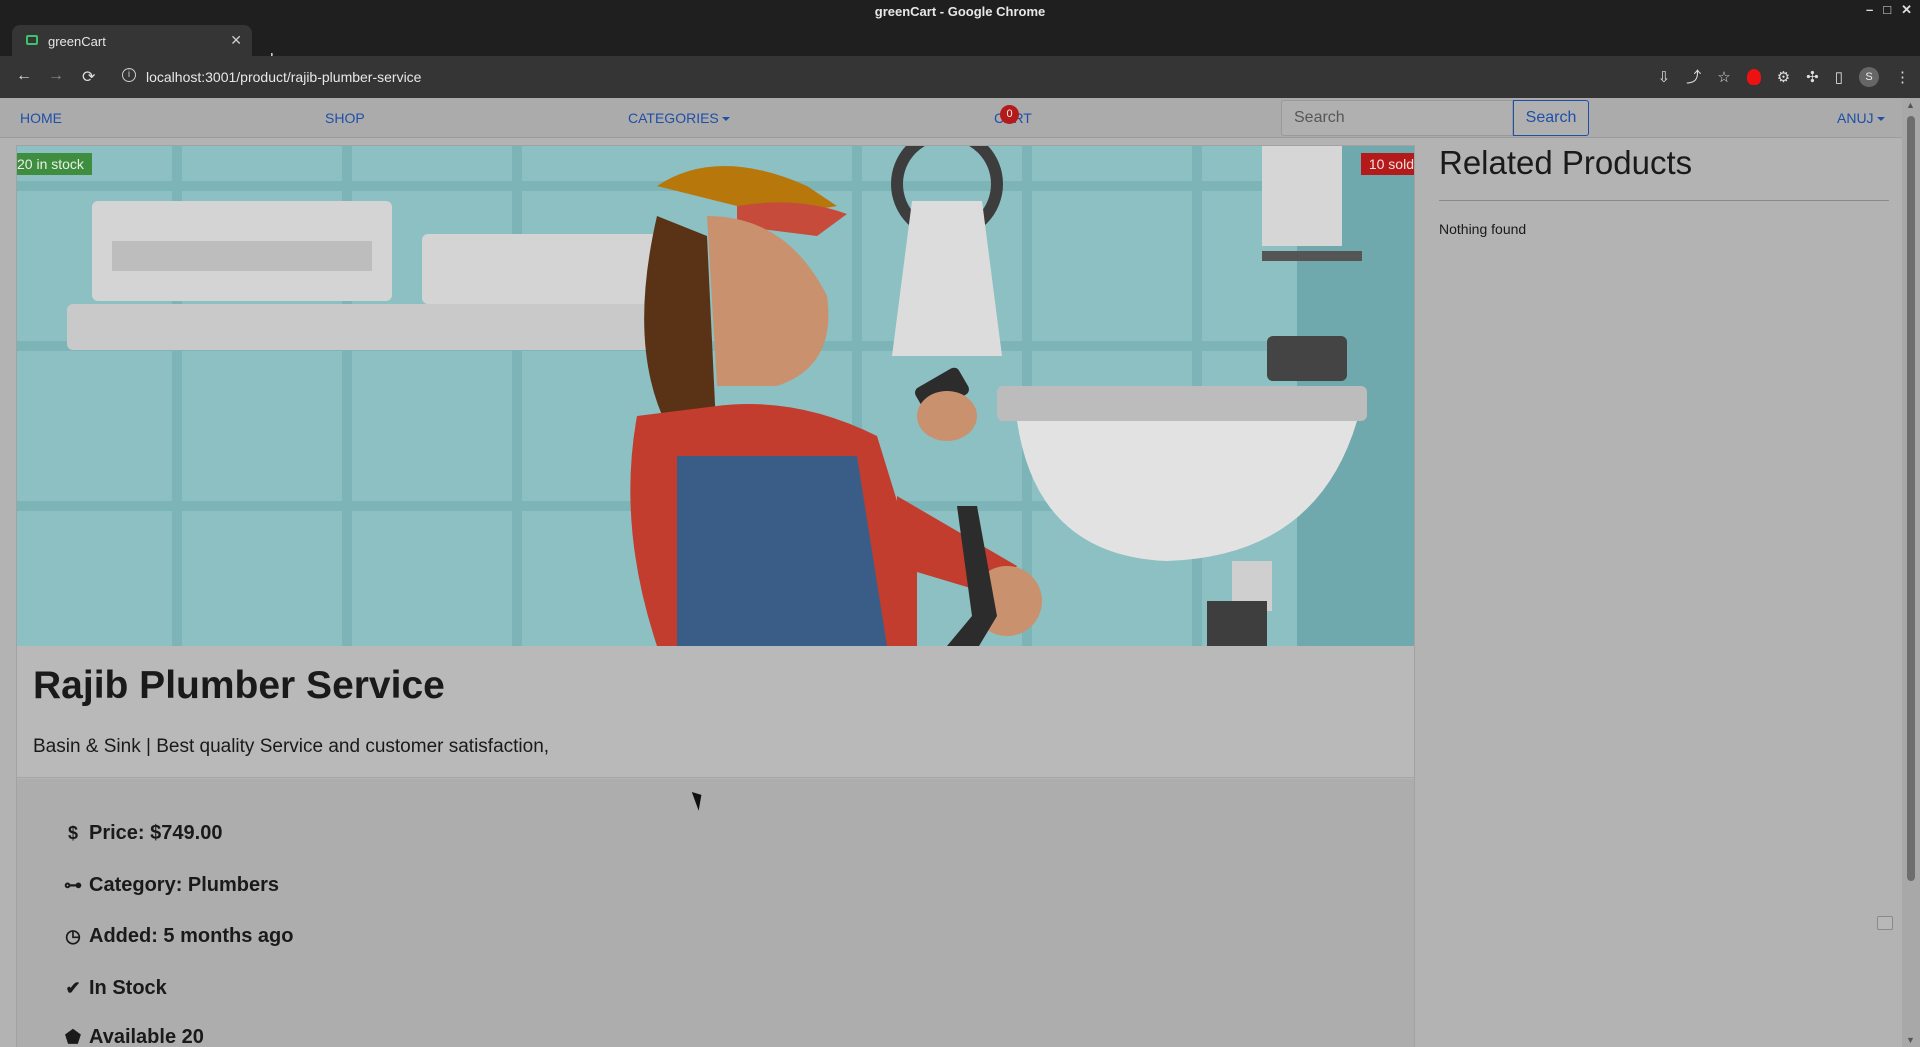 The image size is (1920, 1047). I want to click on window-controls: – □ ✕, so click(1889, 10).